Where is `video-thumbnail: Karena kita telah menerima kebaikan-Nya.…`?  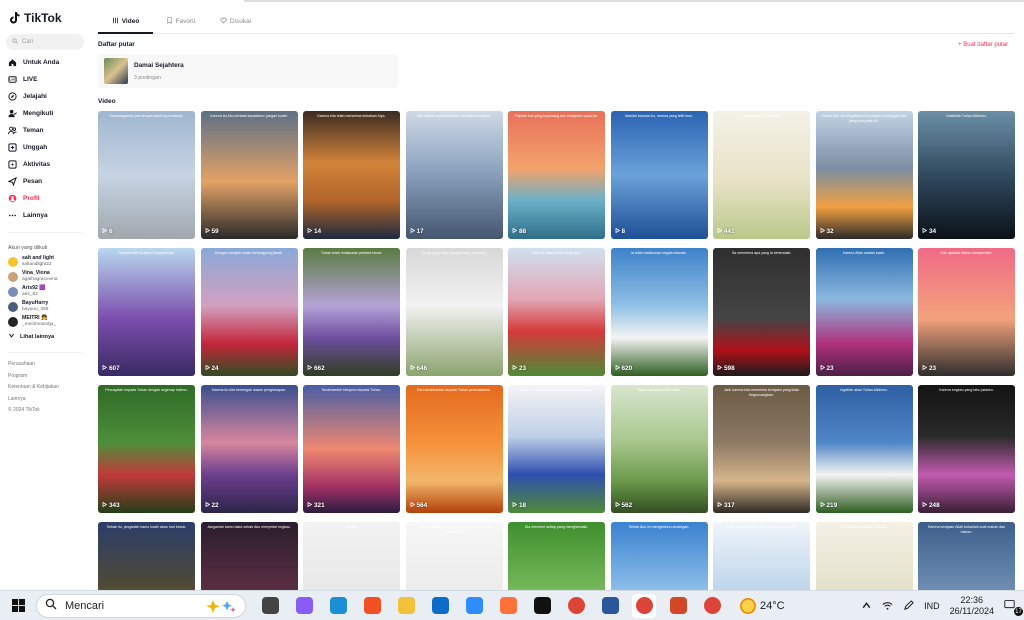
video-thumbnail: Karena kita telah menerima kebaikan-Nya.… is located at coordinates (351, 175).